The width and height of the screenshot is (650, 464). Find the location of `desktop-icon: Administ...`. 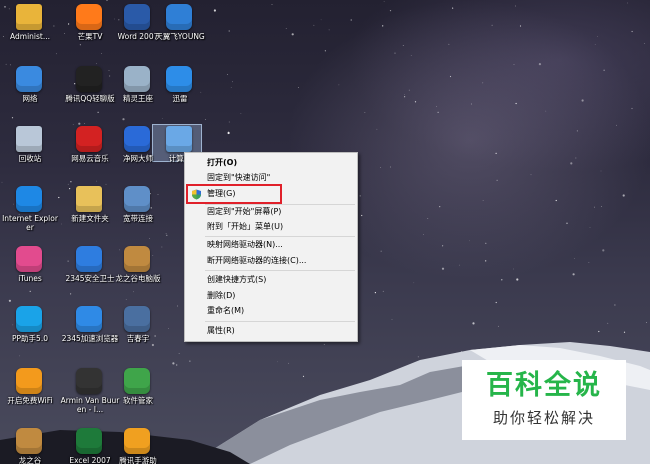

desktop-icon: Administ... is located at coordinates (30, 32).